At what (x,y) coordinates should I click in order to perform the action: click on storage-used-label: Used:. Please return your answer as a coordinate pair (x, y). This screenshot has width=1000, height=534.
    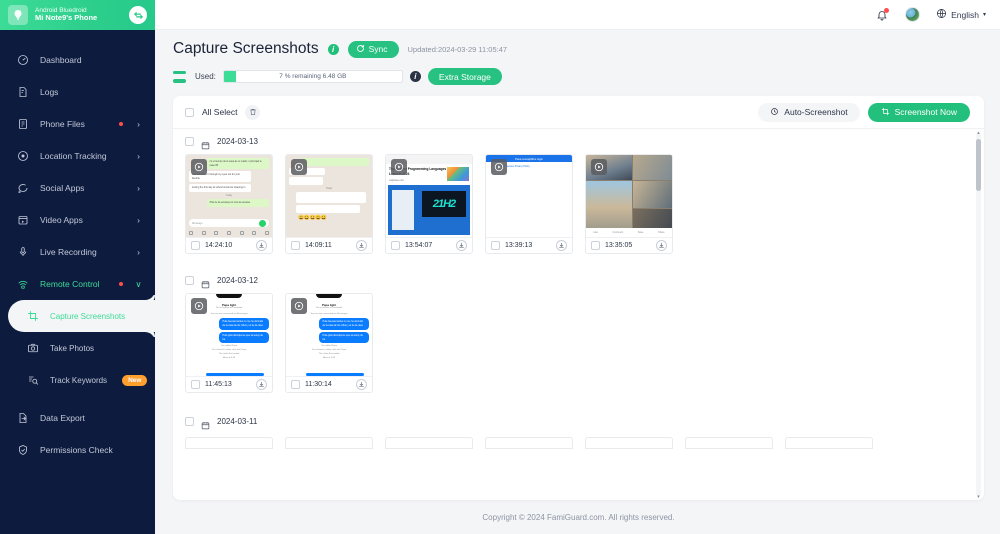
    Looking at the image, I should click on (205, 76).